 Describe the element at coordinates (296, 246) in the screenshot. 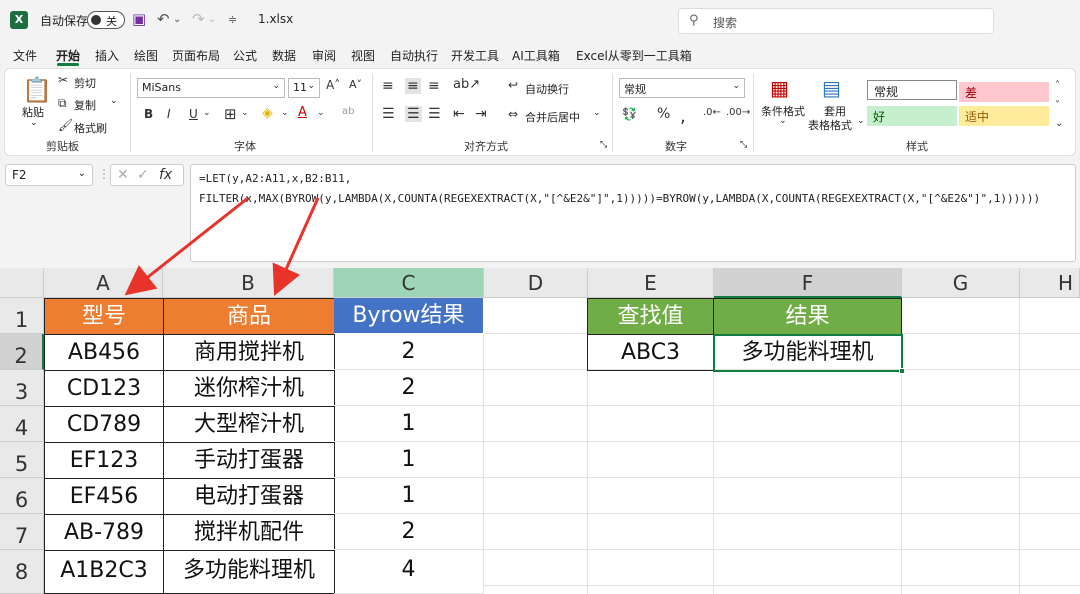

I see `arrow-to-product-column` at that location.